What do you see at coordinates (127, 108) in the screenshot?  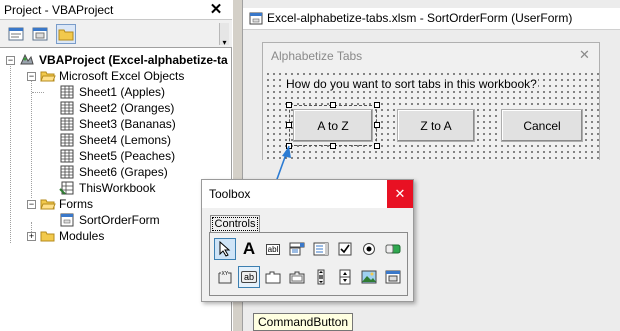 I see `tree-sheet-label: Sheet2 (Oranges)` at bounding box center [127, 108].